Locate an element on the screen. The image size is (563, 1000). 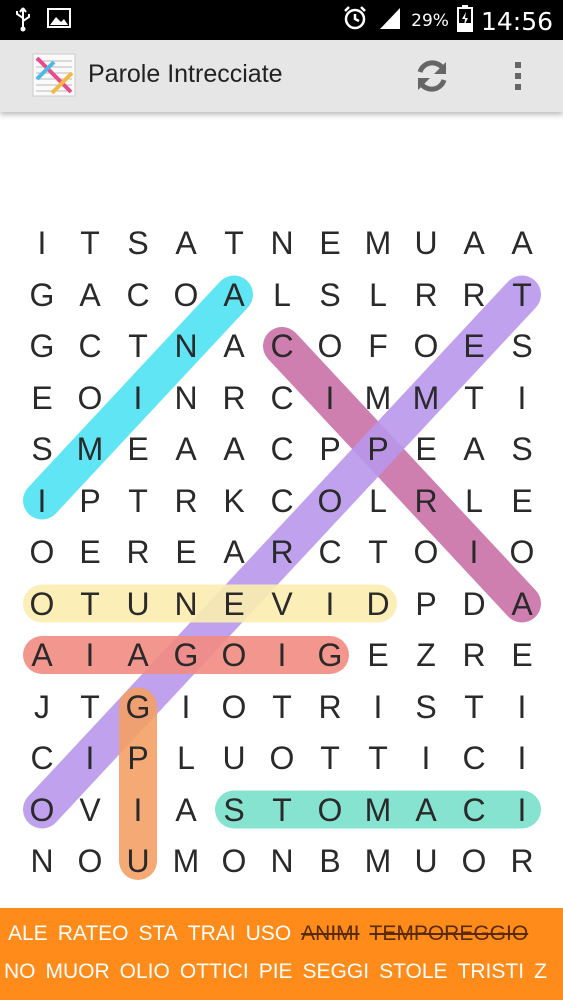
grid-letter: V is located at coordinates (282, 604).